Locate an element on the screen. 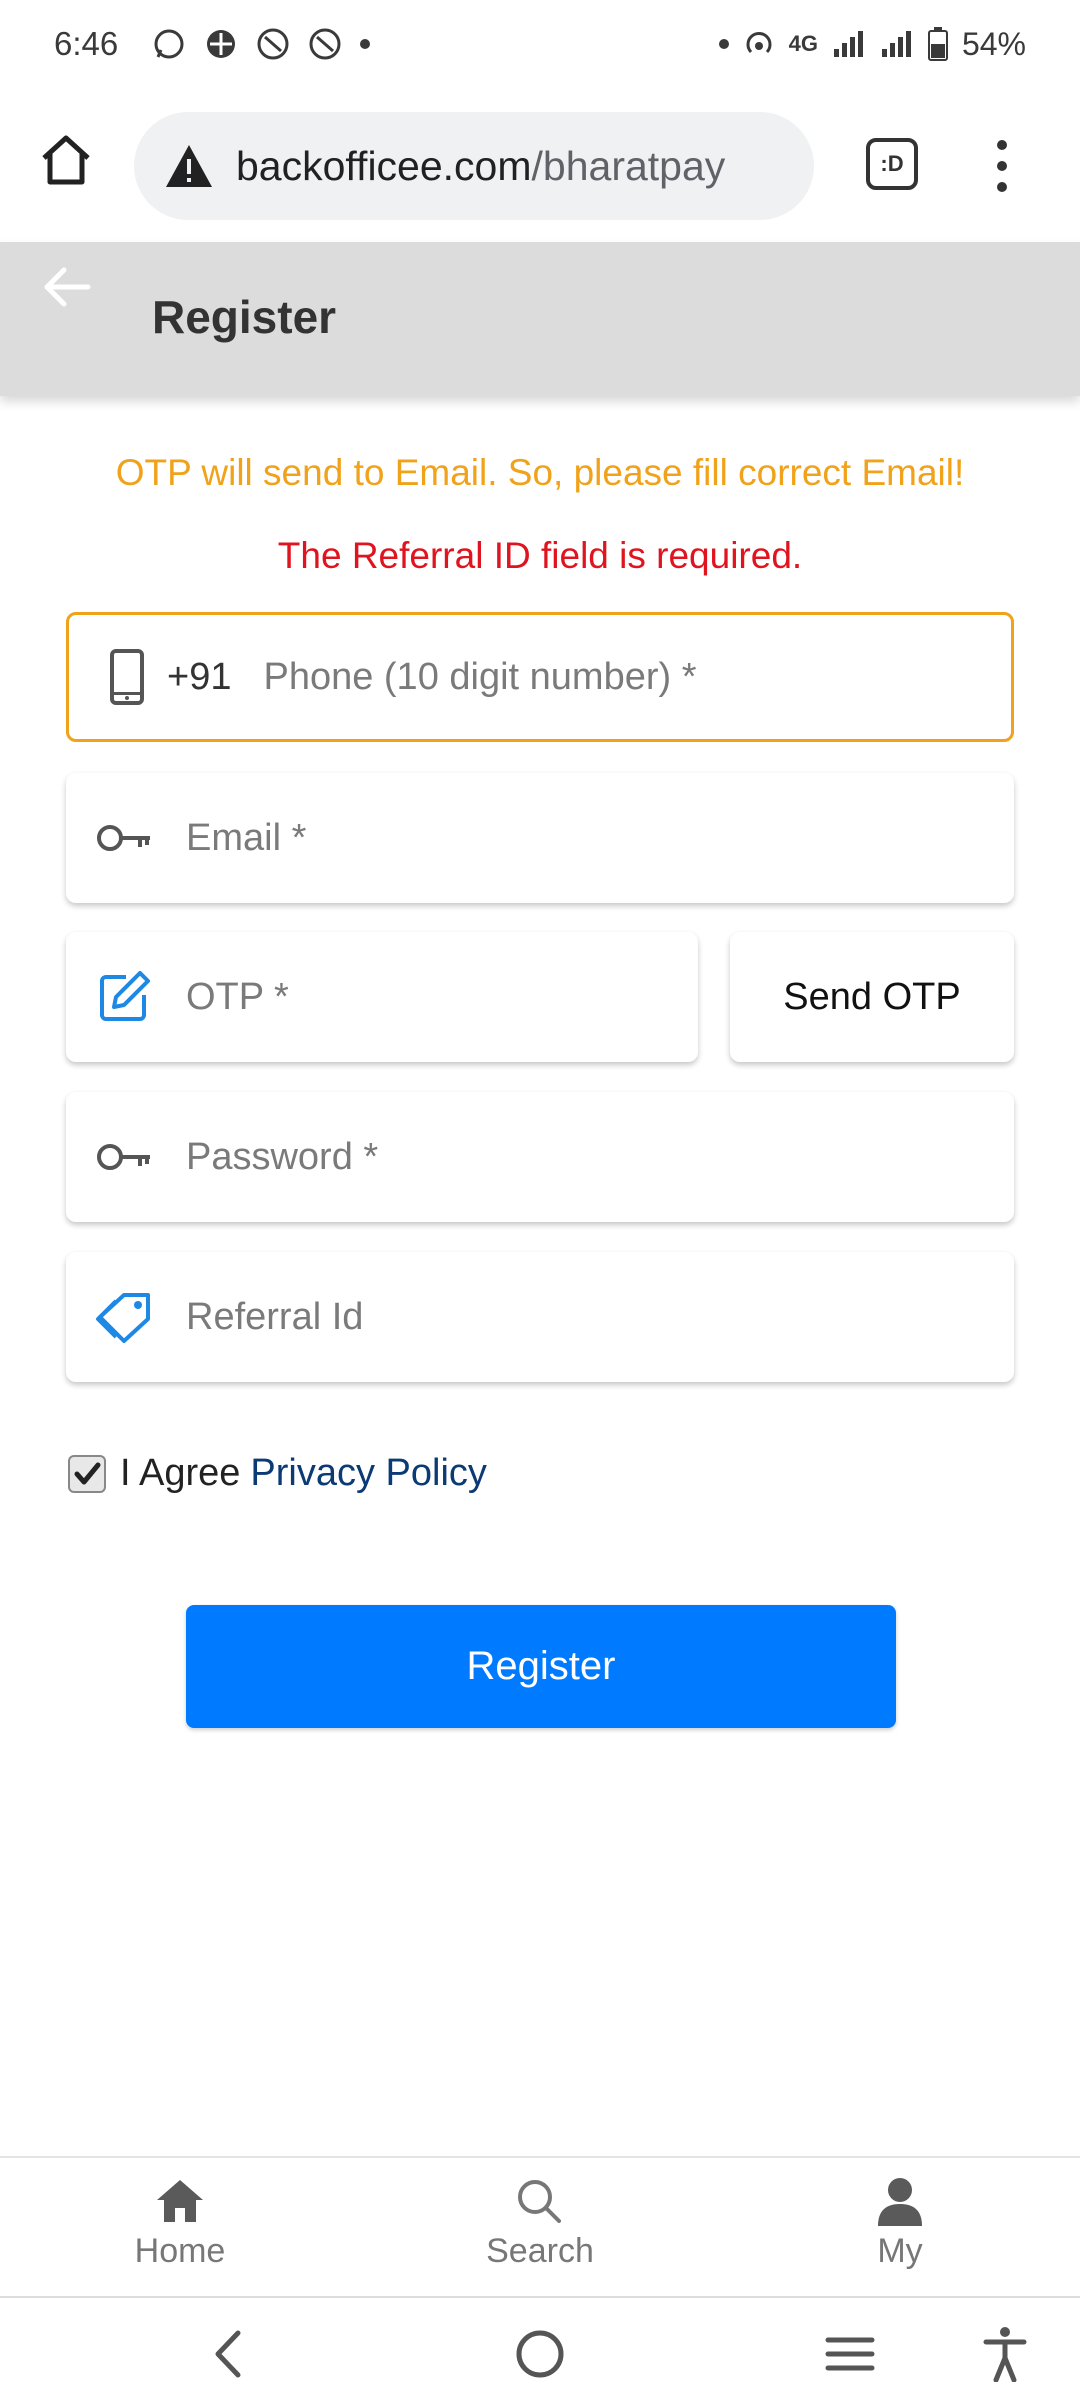  app-header: Register is located at coordinates (540, 319).